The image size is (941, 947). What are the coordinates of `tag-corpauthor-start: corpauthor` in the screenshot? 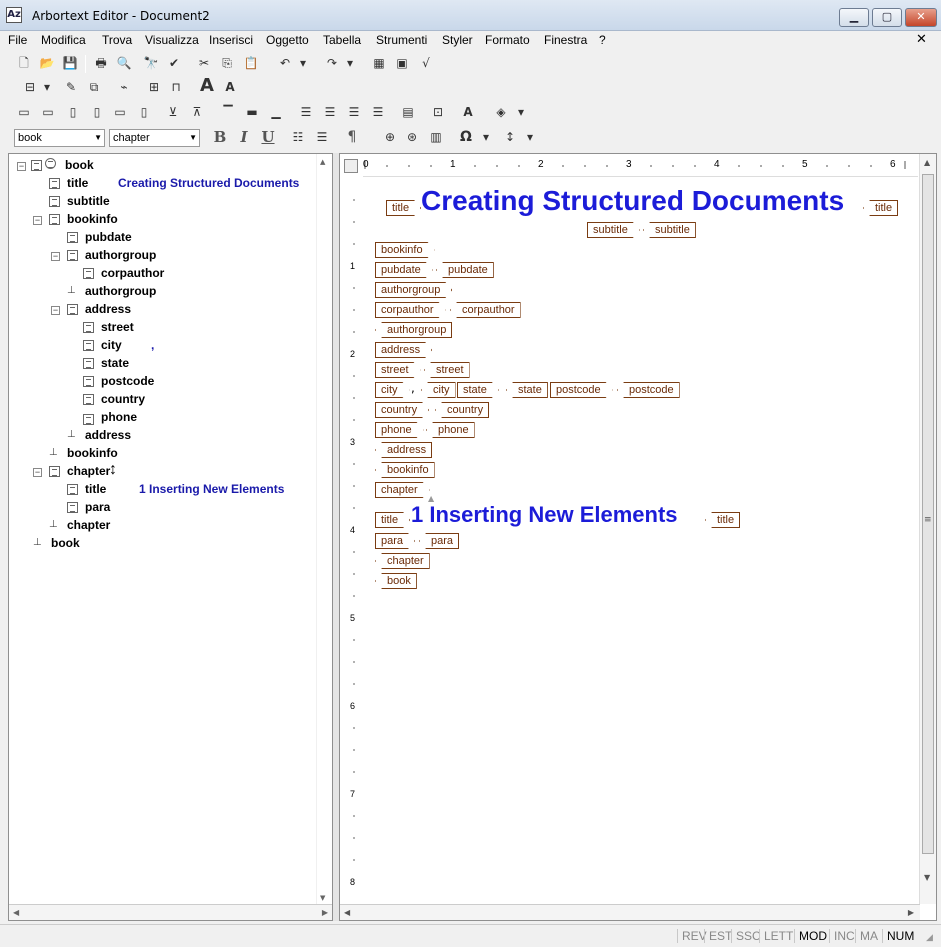 It's located at (410, 310).